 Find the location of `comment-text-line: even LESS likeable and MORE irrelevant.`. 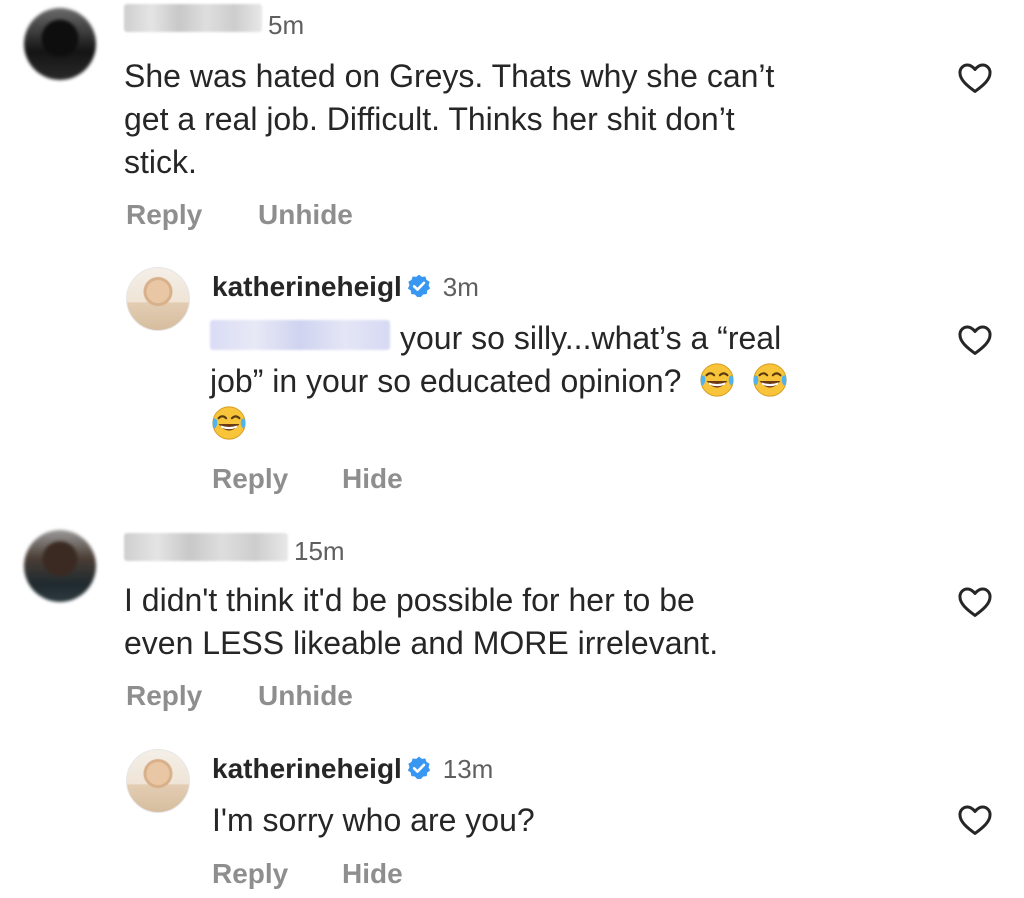

comment-text-line: even LESS likeable and MORE irrelevant. is located at coordinates (421, 643).